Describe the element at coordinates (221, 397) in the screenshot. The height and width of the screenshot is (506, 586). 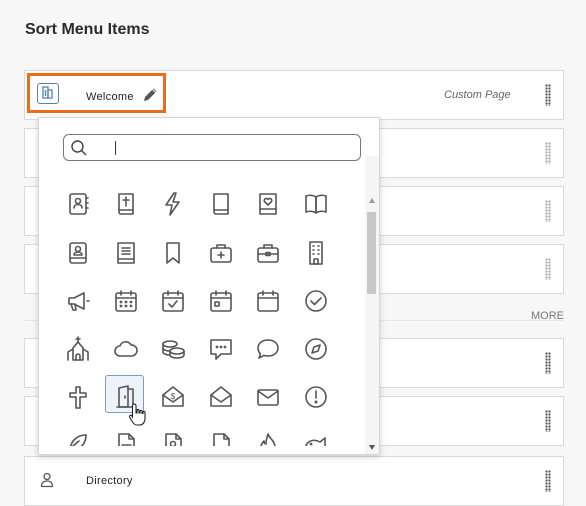
I see `open-envelope-icon` at that location.